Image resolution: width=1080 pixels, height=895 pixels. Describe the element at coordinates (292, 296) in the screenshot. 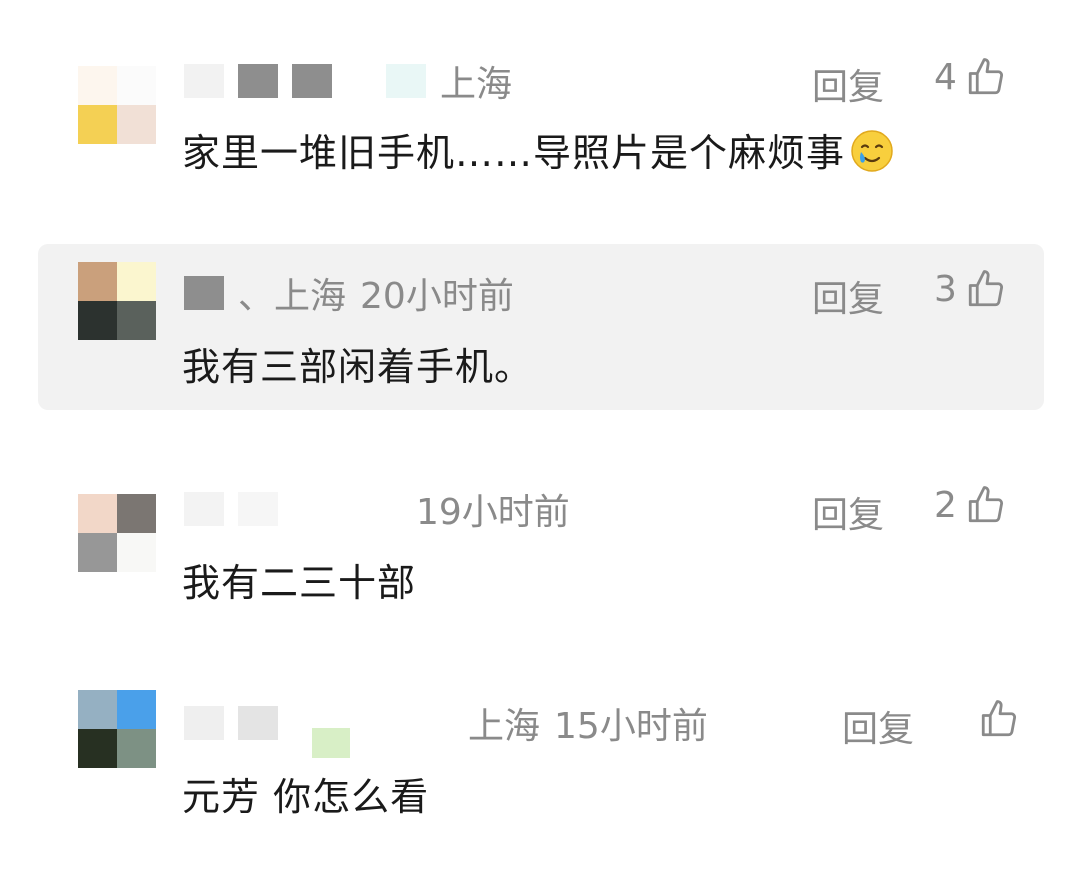

I see `location-label: 、上海` at that location.